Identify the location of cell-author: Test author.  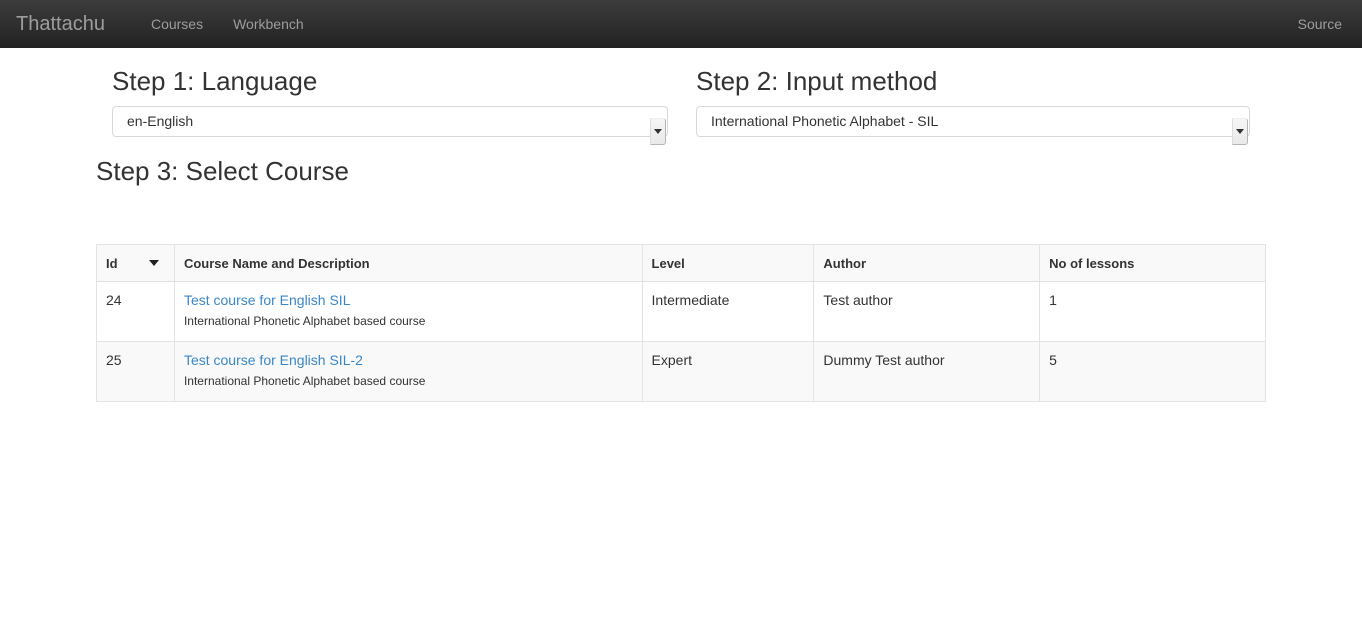
(927, 311).